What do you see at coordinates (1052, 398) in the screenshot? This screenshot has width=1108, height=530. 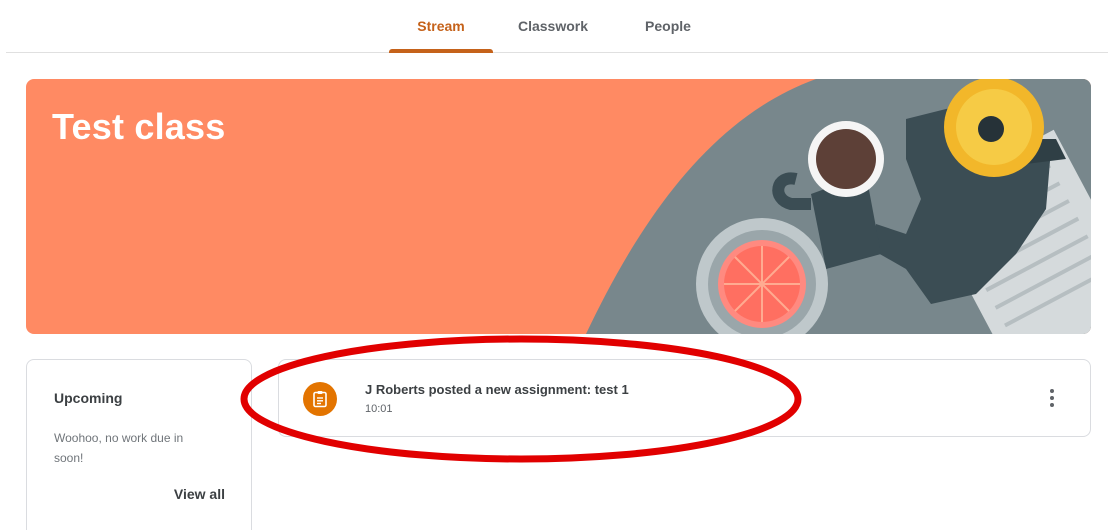 I see `more-options-icon` at bounding box center [1052, 398].